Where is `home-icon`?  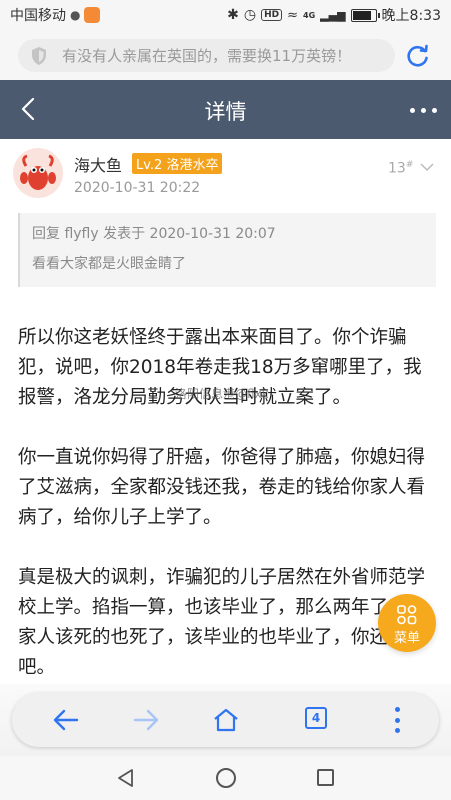
home-icon is located at coordinates (226, 720).